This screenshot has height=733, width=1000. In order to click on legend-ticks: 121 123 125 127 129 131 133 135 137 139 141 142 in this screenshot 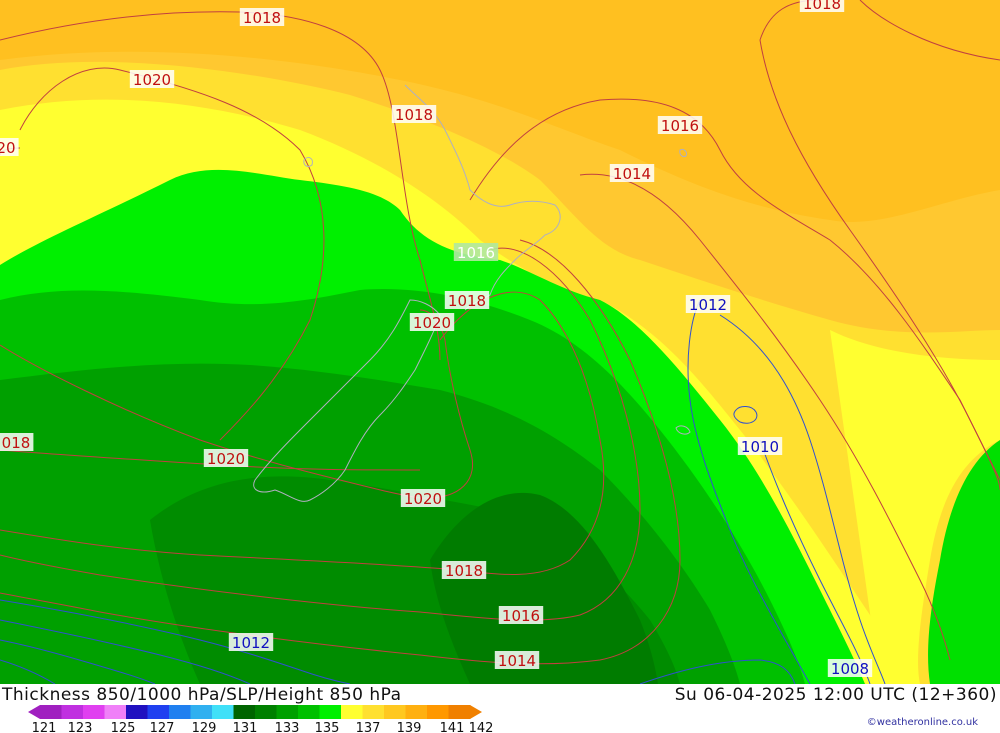, I will do `click(263, 727)`.